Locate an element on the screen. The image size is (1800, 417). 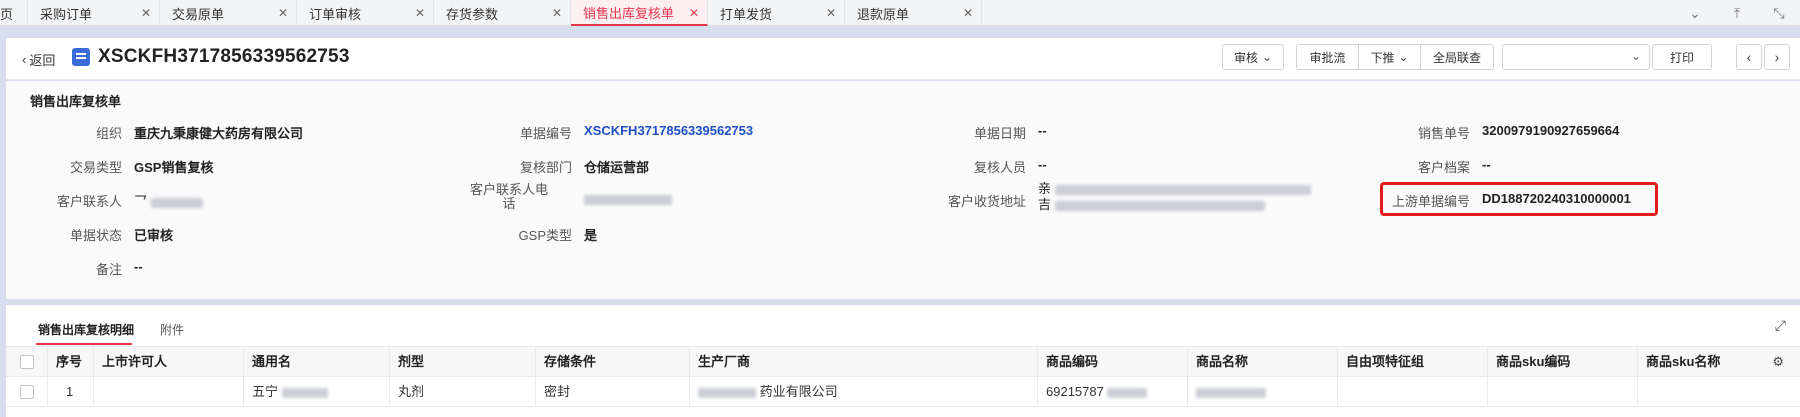
column-settings-icon: ⚙ is located at coordinates (1778, 362).